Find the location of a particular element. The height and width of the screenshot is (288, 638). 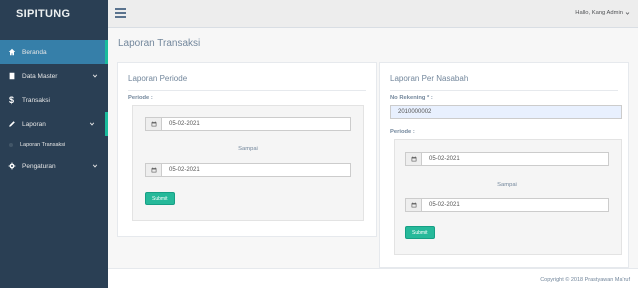

pencil-icon is located at coordinates (11, 124).